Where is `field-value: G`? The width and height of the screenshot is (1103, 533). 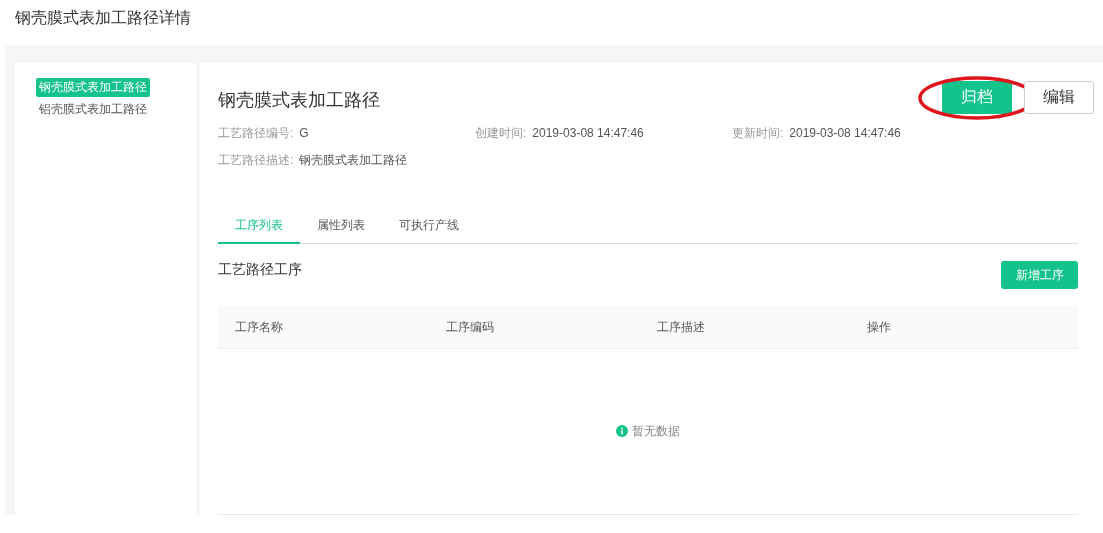
field-value: G is located at coordinates (304, 133).